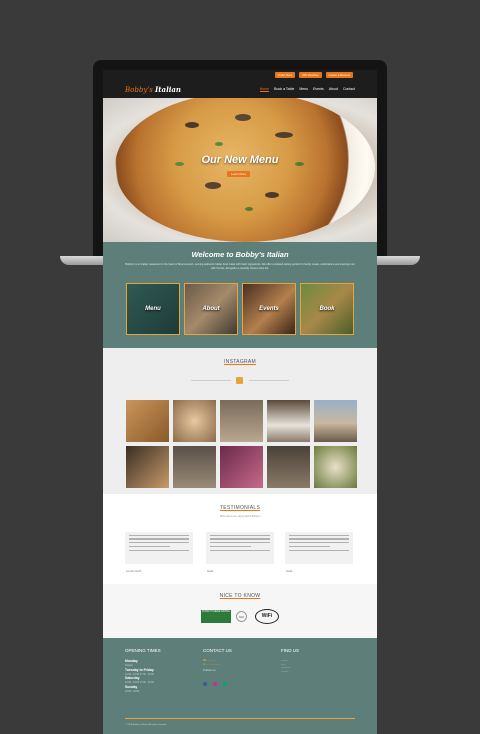 The image size is (480, 734). Describe the element at coordinates (349, 89) in the screenshot. I see `nav-contact: Contact` at that location.